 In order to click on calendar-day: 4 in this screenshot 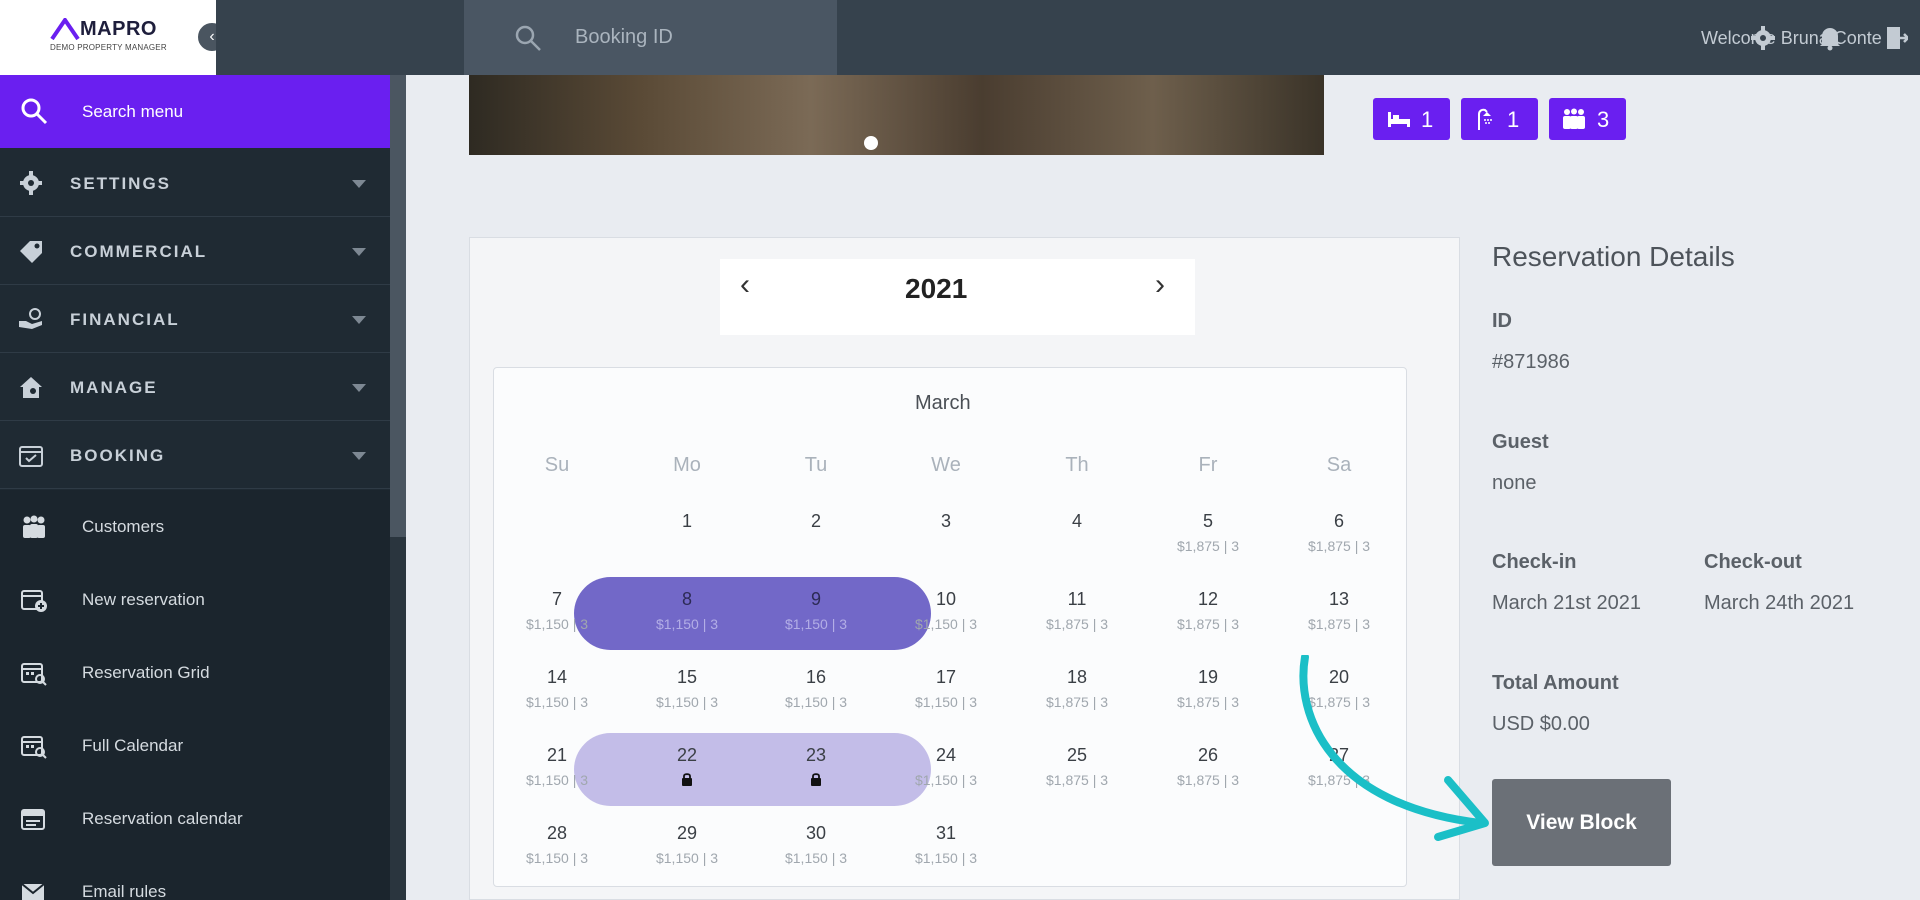, I will do `click(1077, 521)`.